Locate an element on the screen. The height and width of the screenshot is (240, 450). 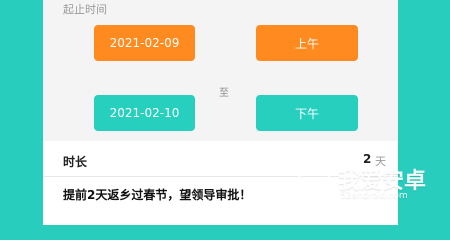
duration-label: 时长 is located at coordinates (75, 162).